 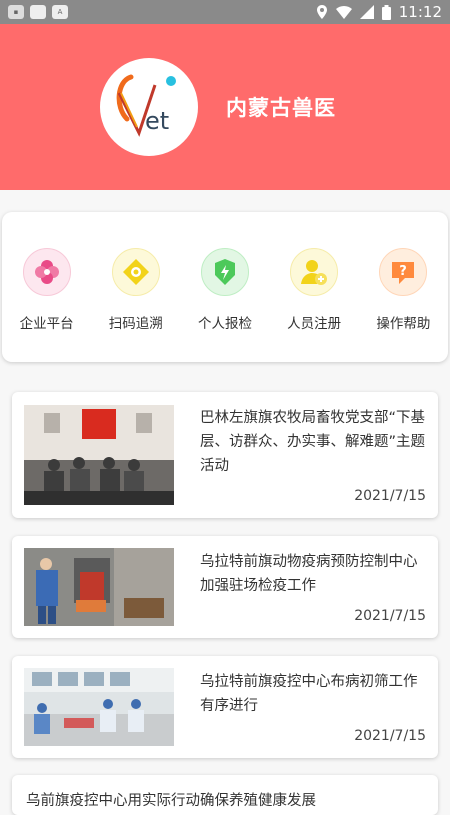 I want to click on location-icon, so click(x=321, y=12).